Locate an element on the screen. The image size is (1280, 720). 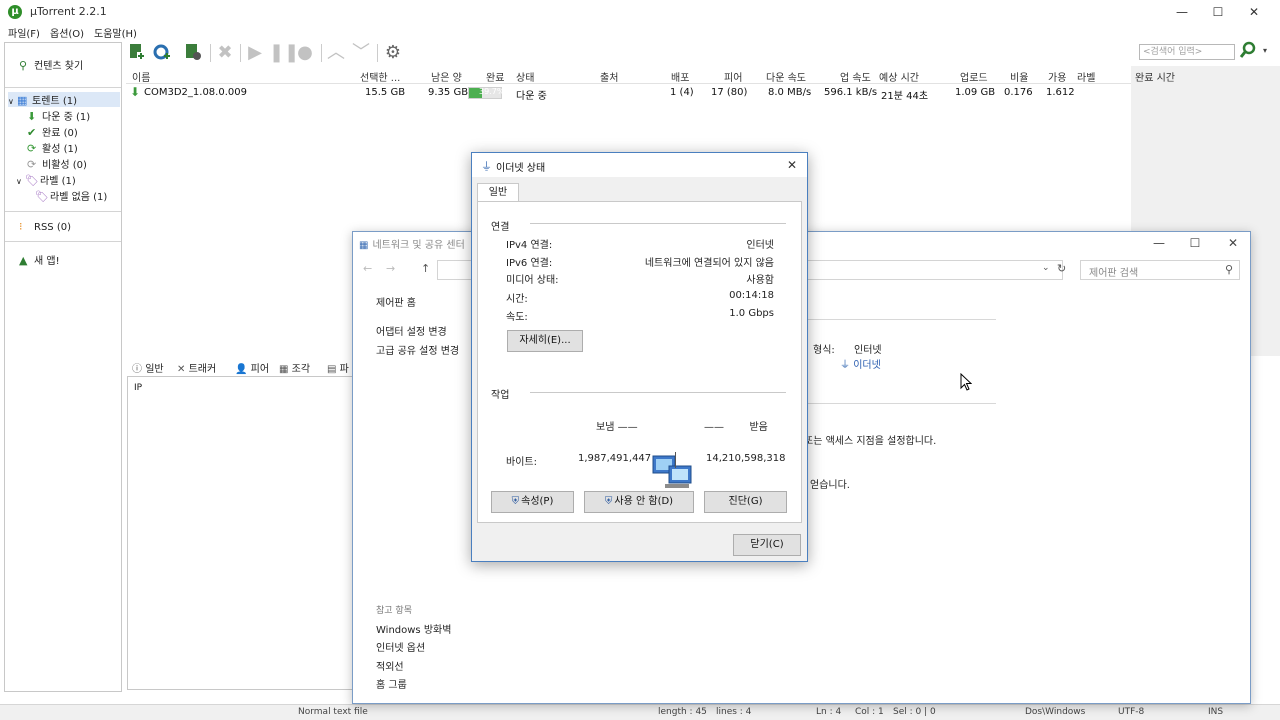
link-advanced-sharing-settings: 고급 공유 설정 변경 is located at coordinates (417, 349).